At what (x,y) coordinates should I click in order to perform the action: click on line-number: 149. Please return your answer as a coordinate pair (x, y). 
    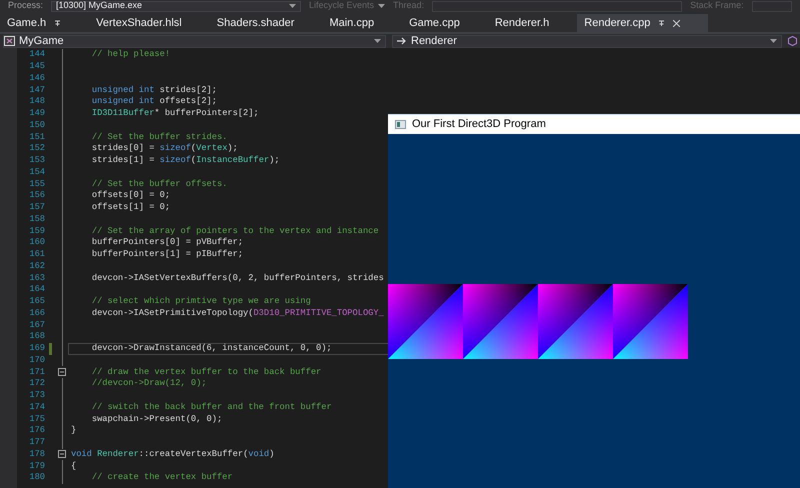
    Looking at the image, I should click on (36, 113).